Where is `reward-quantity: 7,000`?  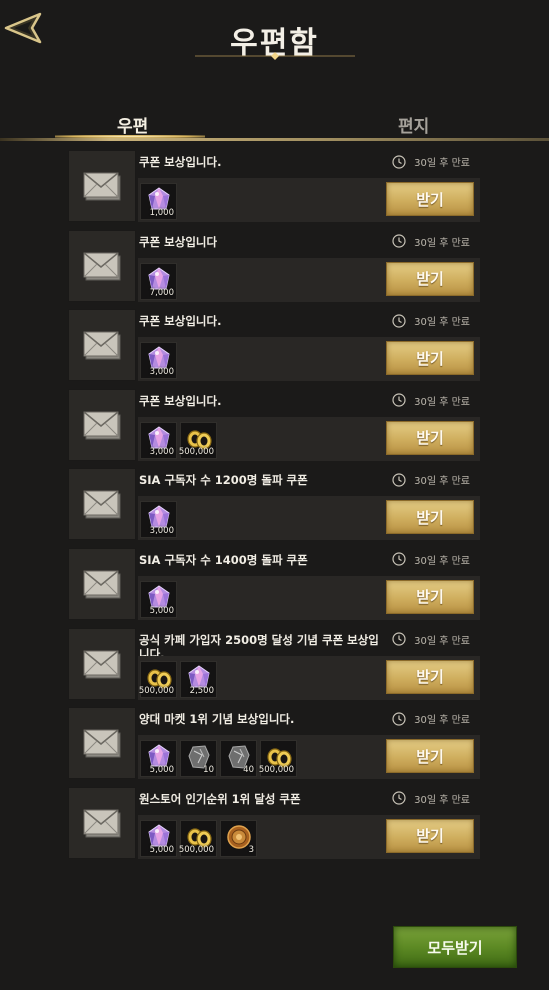 reward-quantity: 7,000 is located at coordinates (161, 292).